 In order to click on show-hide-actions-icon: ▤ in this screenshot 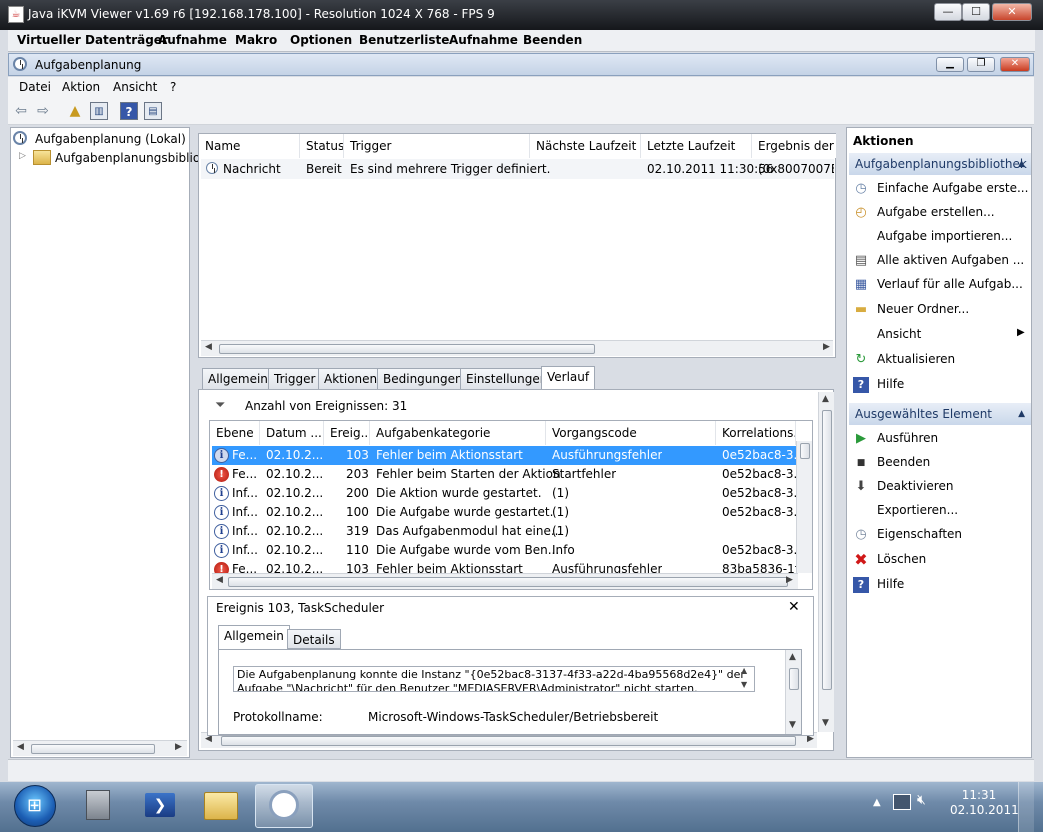, I will do `click(153, 111)`.